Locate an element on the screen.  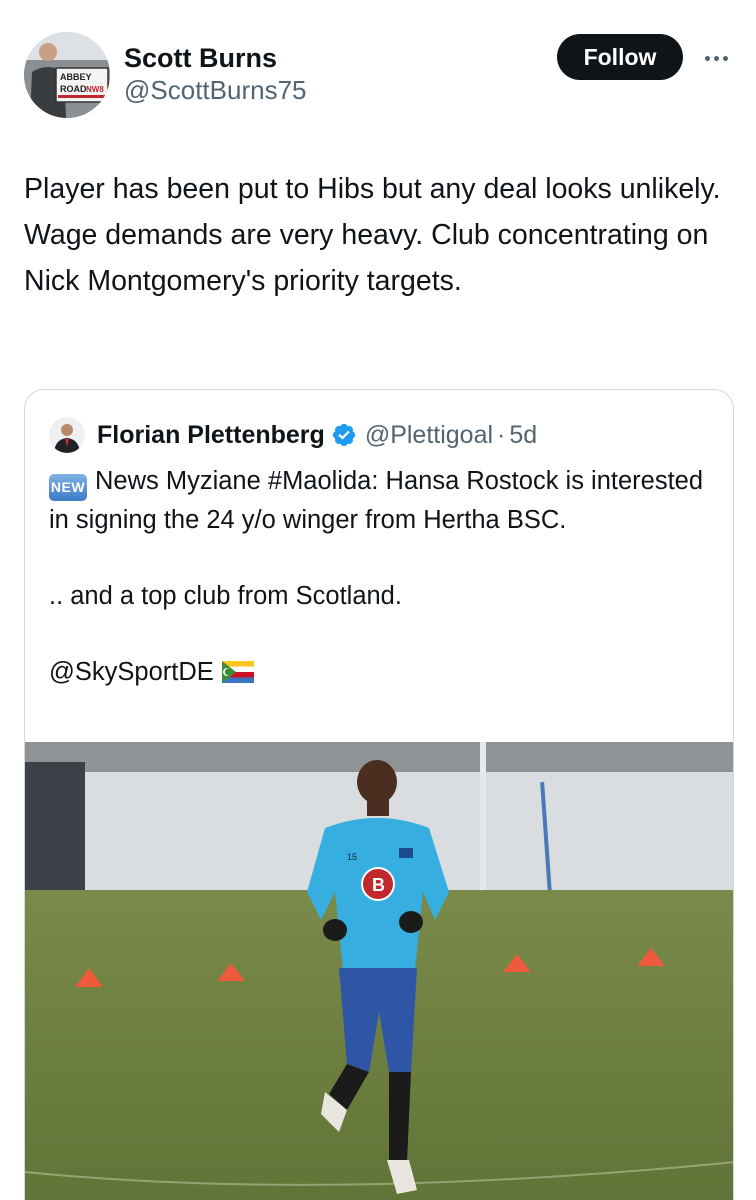
avatar-photo: ABBEY ROAD NW8 is located at coordinates (67, 75).